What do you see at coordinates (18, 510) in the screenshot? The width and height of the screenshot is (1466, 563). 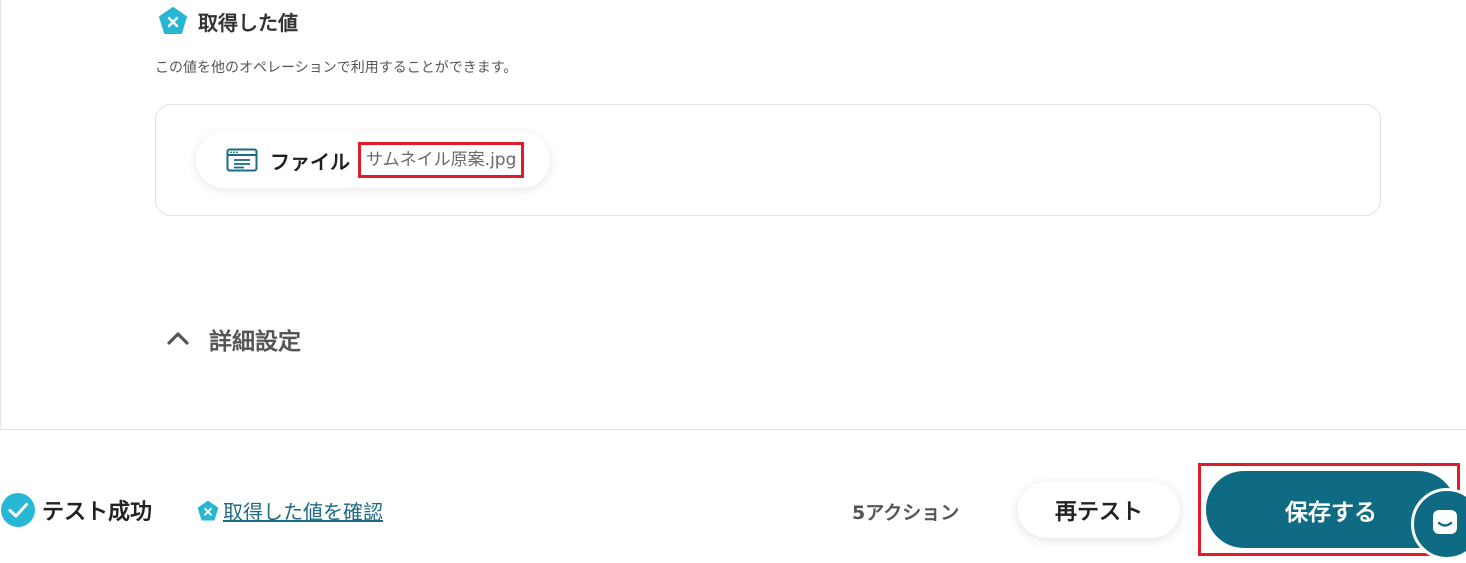 I see `check-circle-icon` at bounding box center [18, 510].